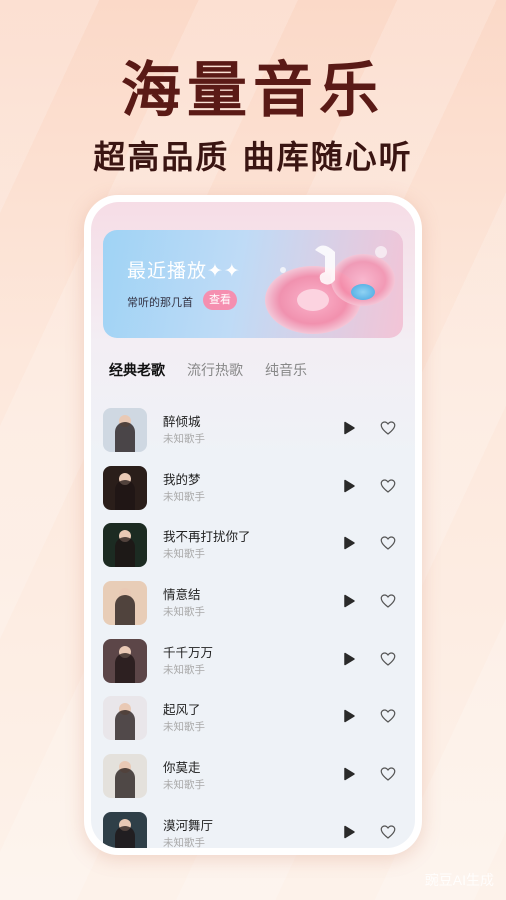 This screenshot has width=506, height=900. I want to click on category-tabs: 经典老歌 流行热歌 纯音乐, so click(208, 370).